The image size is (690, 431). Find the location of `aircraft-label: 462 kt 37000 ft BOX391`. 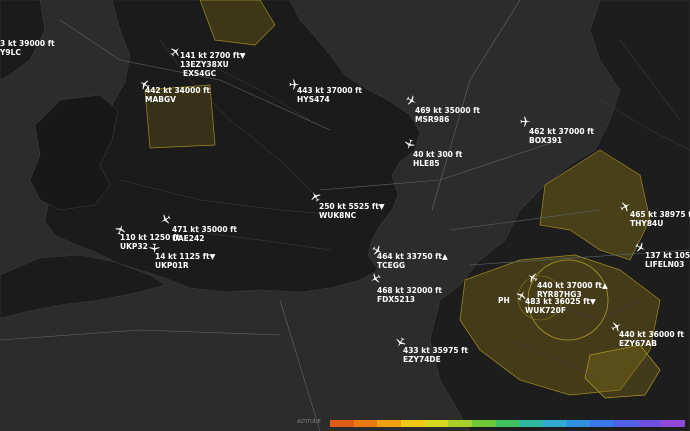

aircraft-label: 462 kt 37000 ft BOX391 is located at coordinates (561, 136).